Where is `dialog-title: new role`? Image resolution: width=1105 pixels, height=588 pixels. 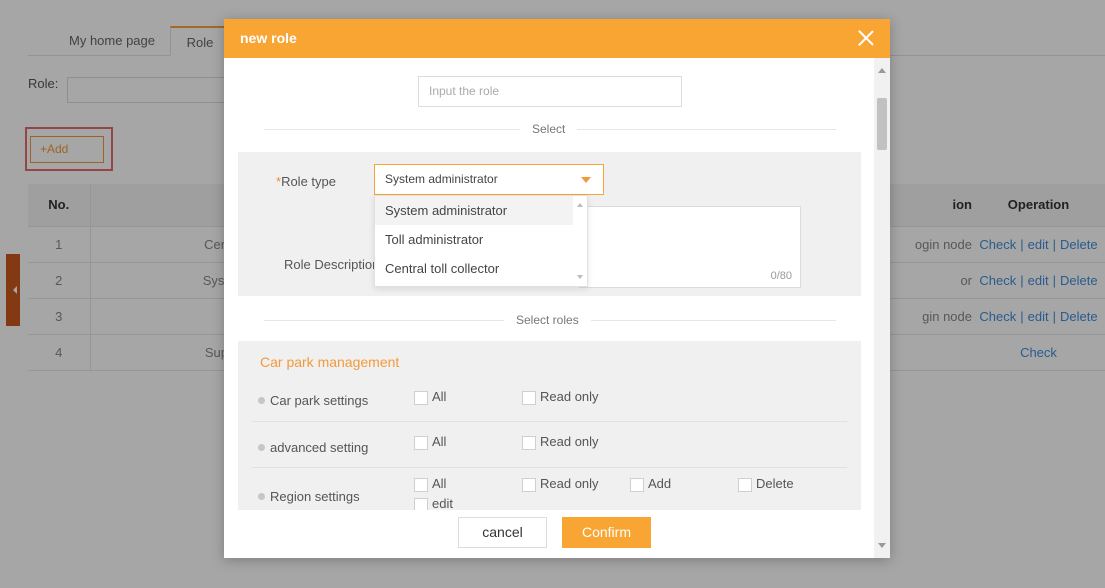
dialog-title: new role is located at coordinates (268, 38).